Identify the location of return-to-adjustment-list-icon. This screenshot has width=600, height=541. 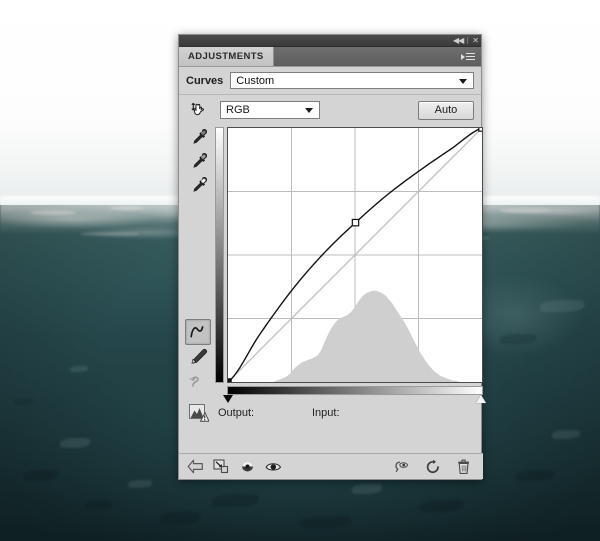
(195, 466).